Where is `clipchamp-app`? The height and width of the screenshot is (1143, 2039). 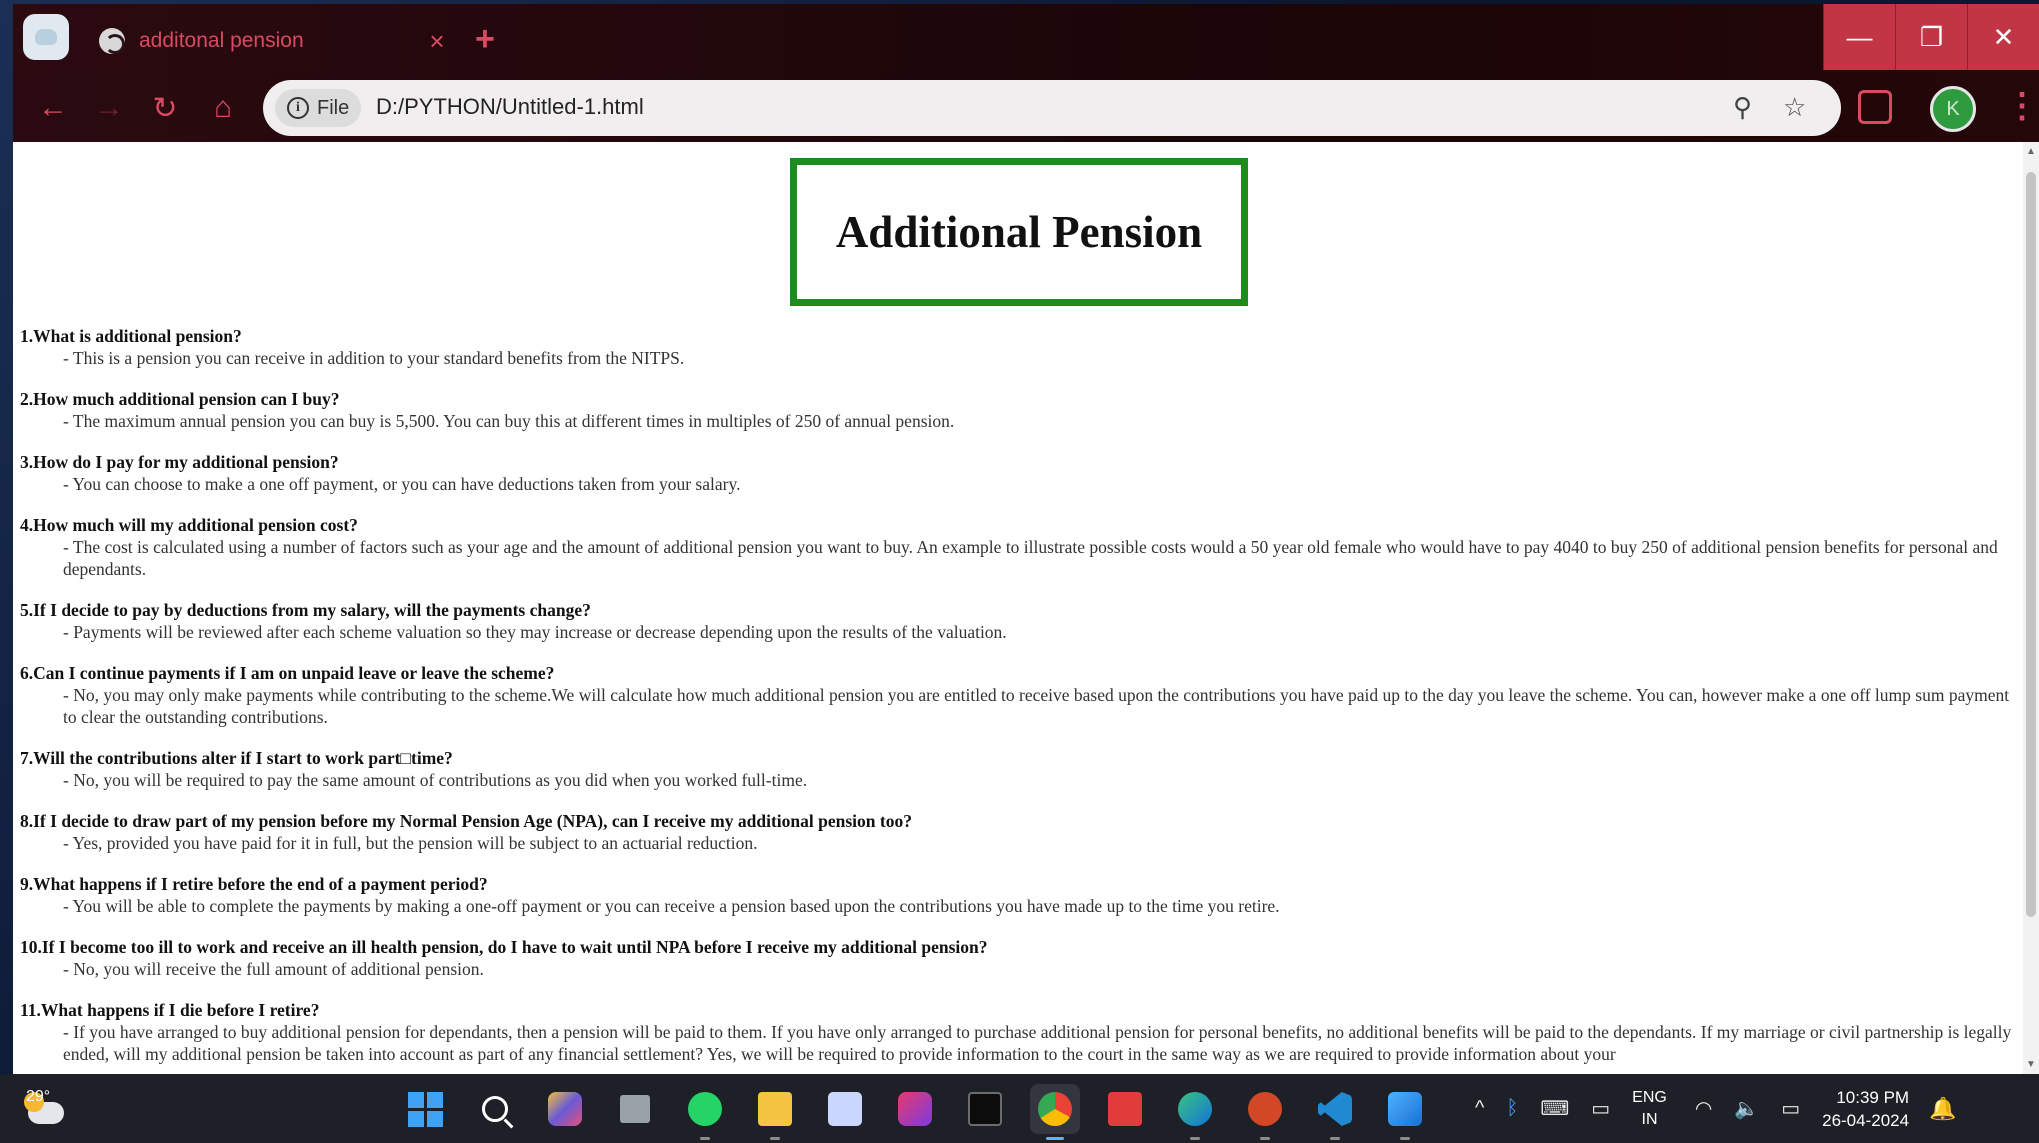
clipchamp-app is located at coordinates (915, 1109).